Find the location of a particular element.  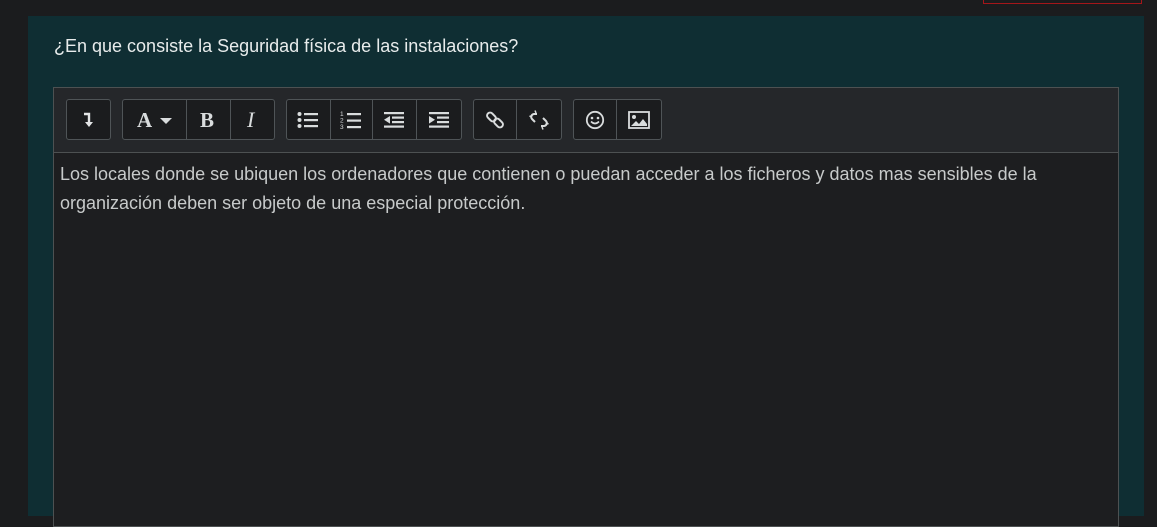

expand-toolbar-icon is located at coordinates (89, 120).